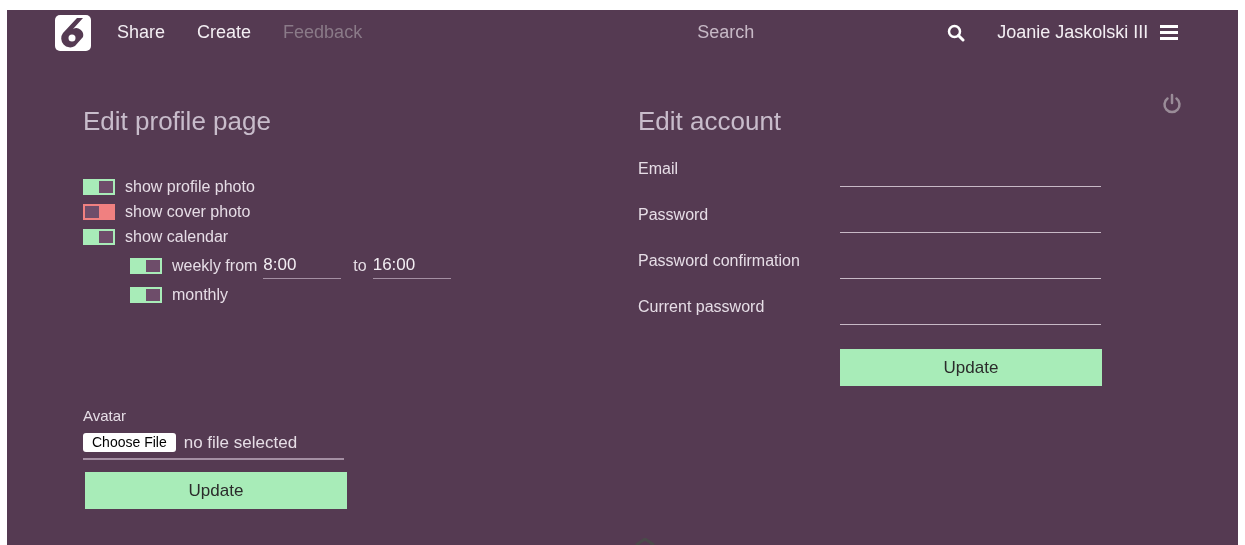 The width and height of the screenshot is (1245, 545). I want to click on toggle-switch, so click(99, 211).